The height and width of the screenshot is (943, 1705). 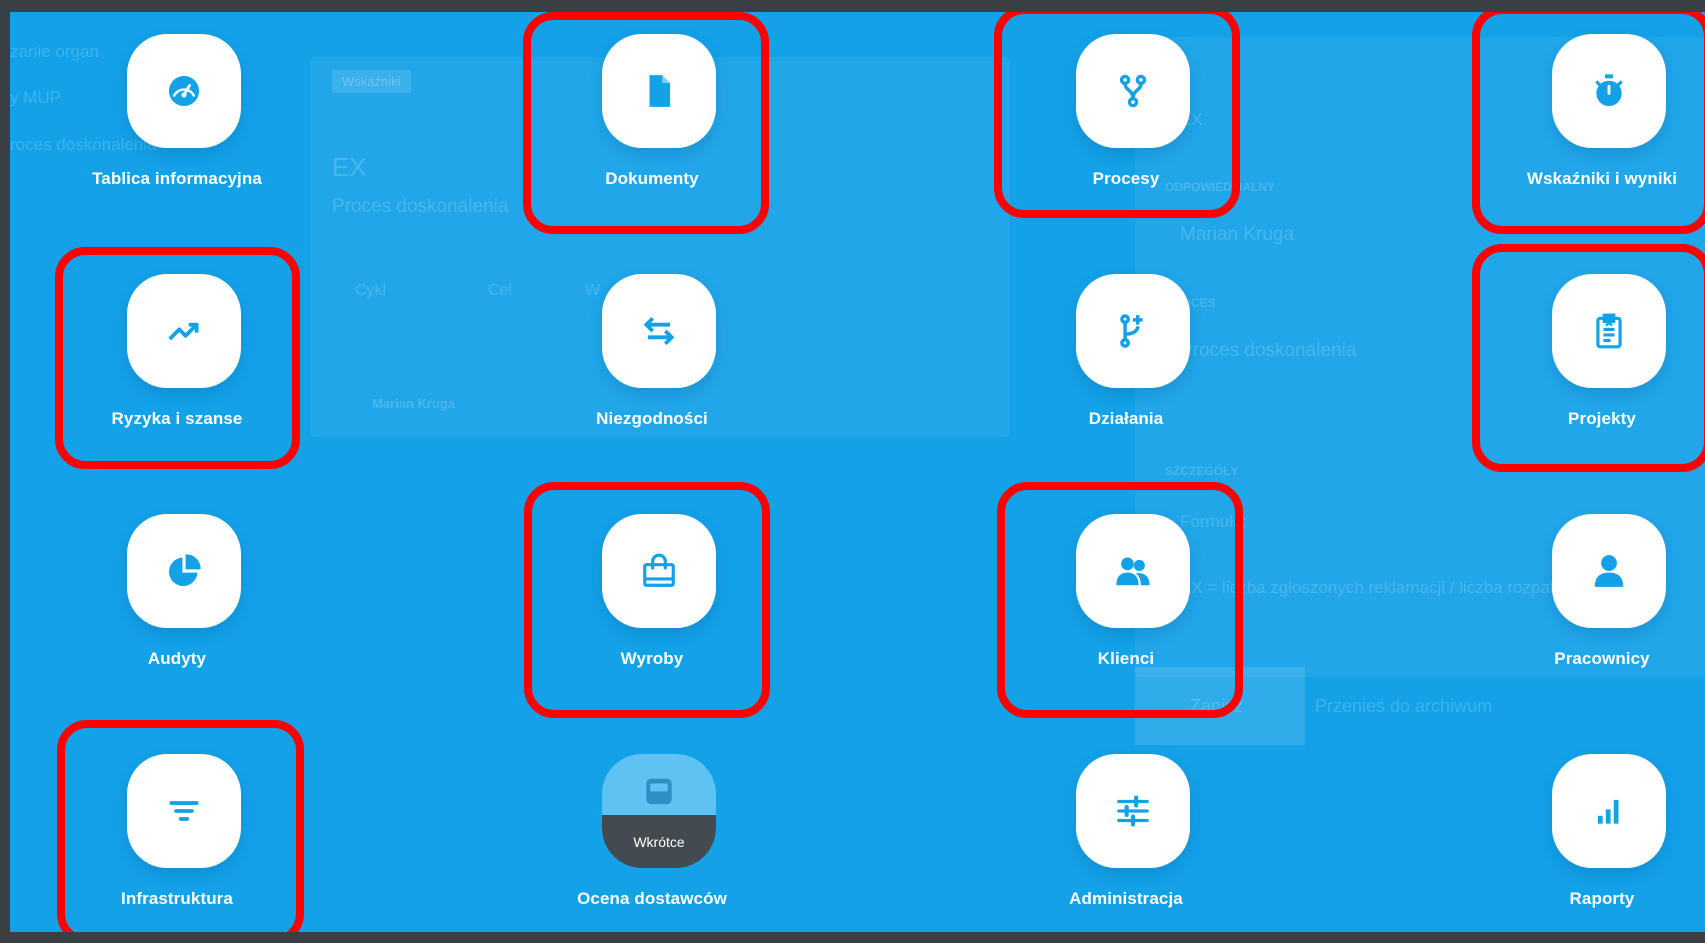 I want to click on tile-ocena-dostawcow: Wkrótce Ocena dostawców, so click(x=652, y=832).